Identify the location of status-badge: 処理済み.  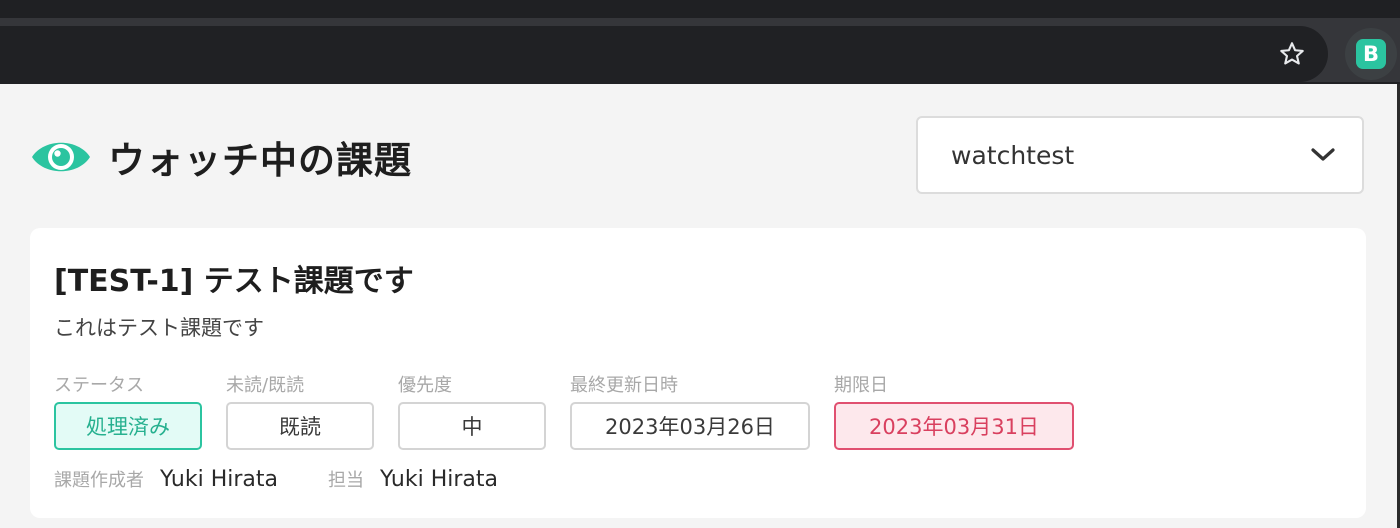
(128, 426).